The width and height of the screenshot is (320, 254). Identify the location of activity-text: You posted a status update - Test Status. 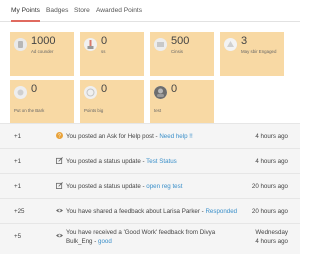
(121, 161).